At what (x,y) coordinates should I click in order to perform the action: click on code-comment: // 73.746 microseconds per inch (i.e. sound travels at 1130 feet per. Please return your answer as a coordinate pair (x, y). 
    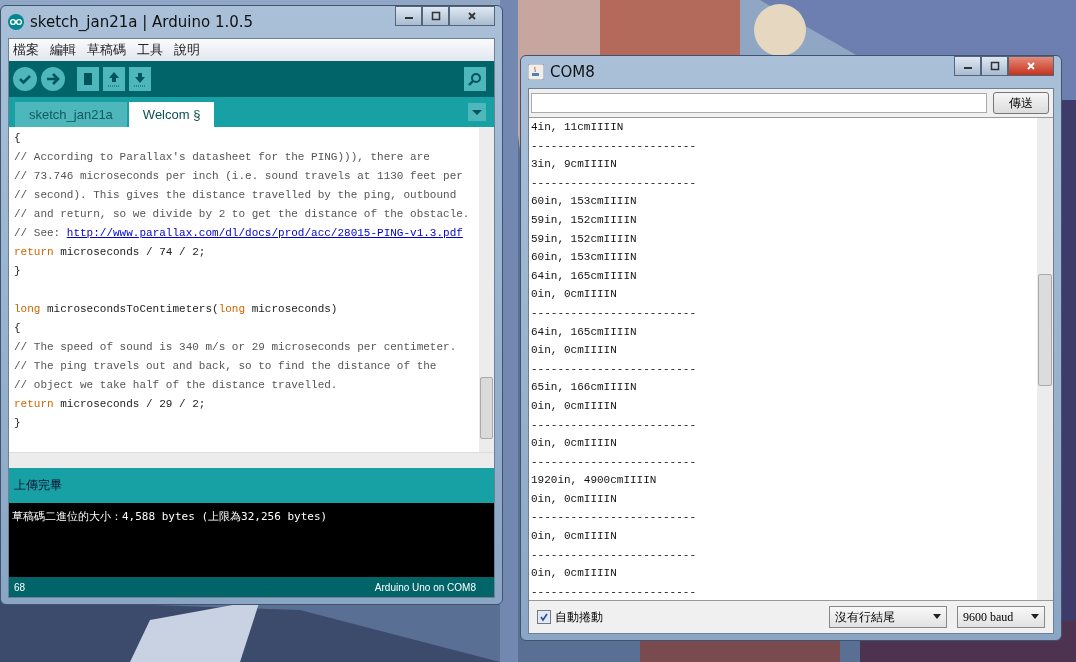
    Looking at the image, I should click on (238, 176).